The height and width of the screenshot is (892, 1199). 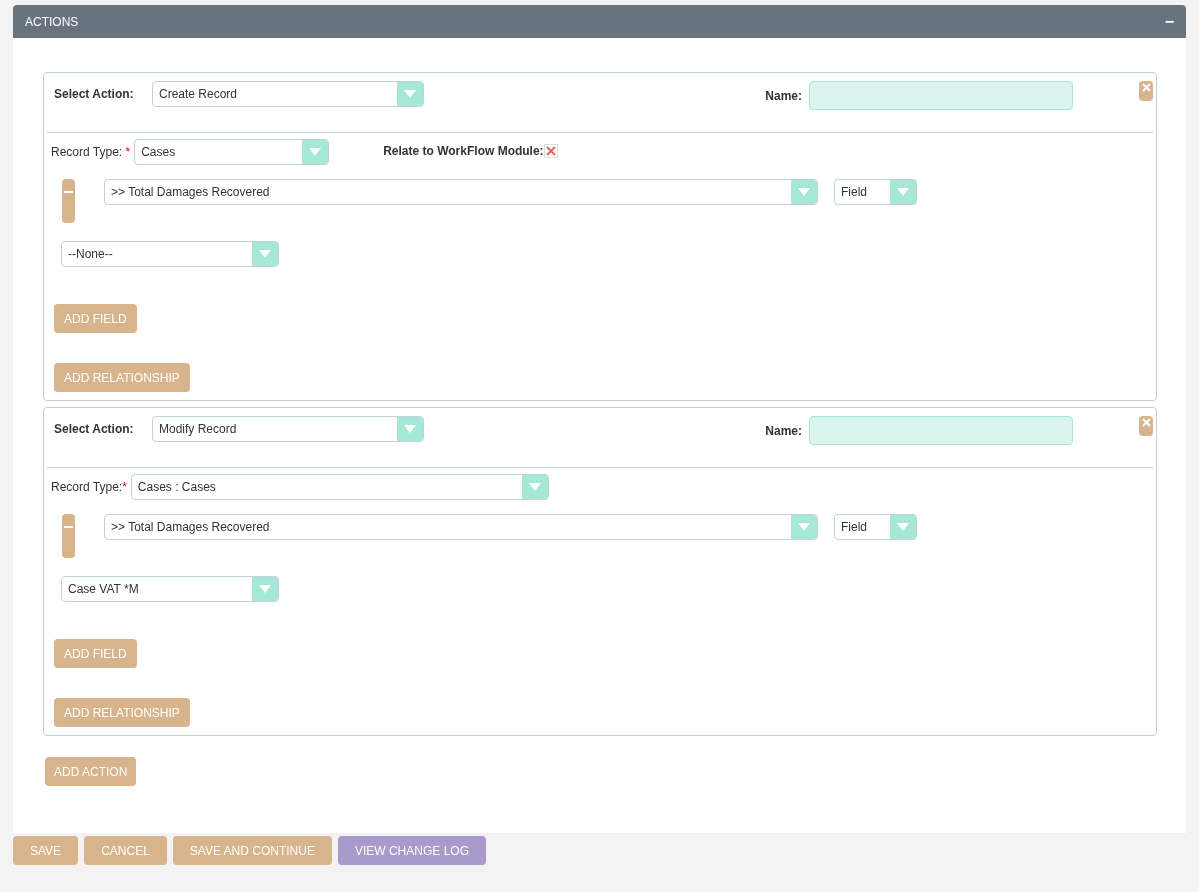 I want to click on panel-title: ACTIONS, so click(x=52, y=22).